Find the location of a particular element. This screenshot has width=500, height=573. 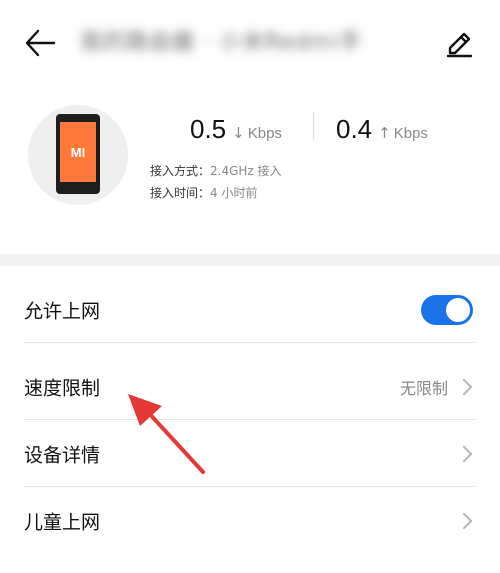

kids-internet-row: 儿童上网 is located at coordinates (250, 521).